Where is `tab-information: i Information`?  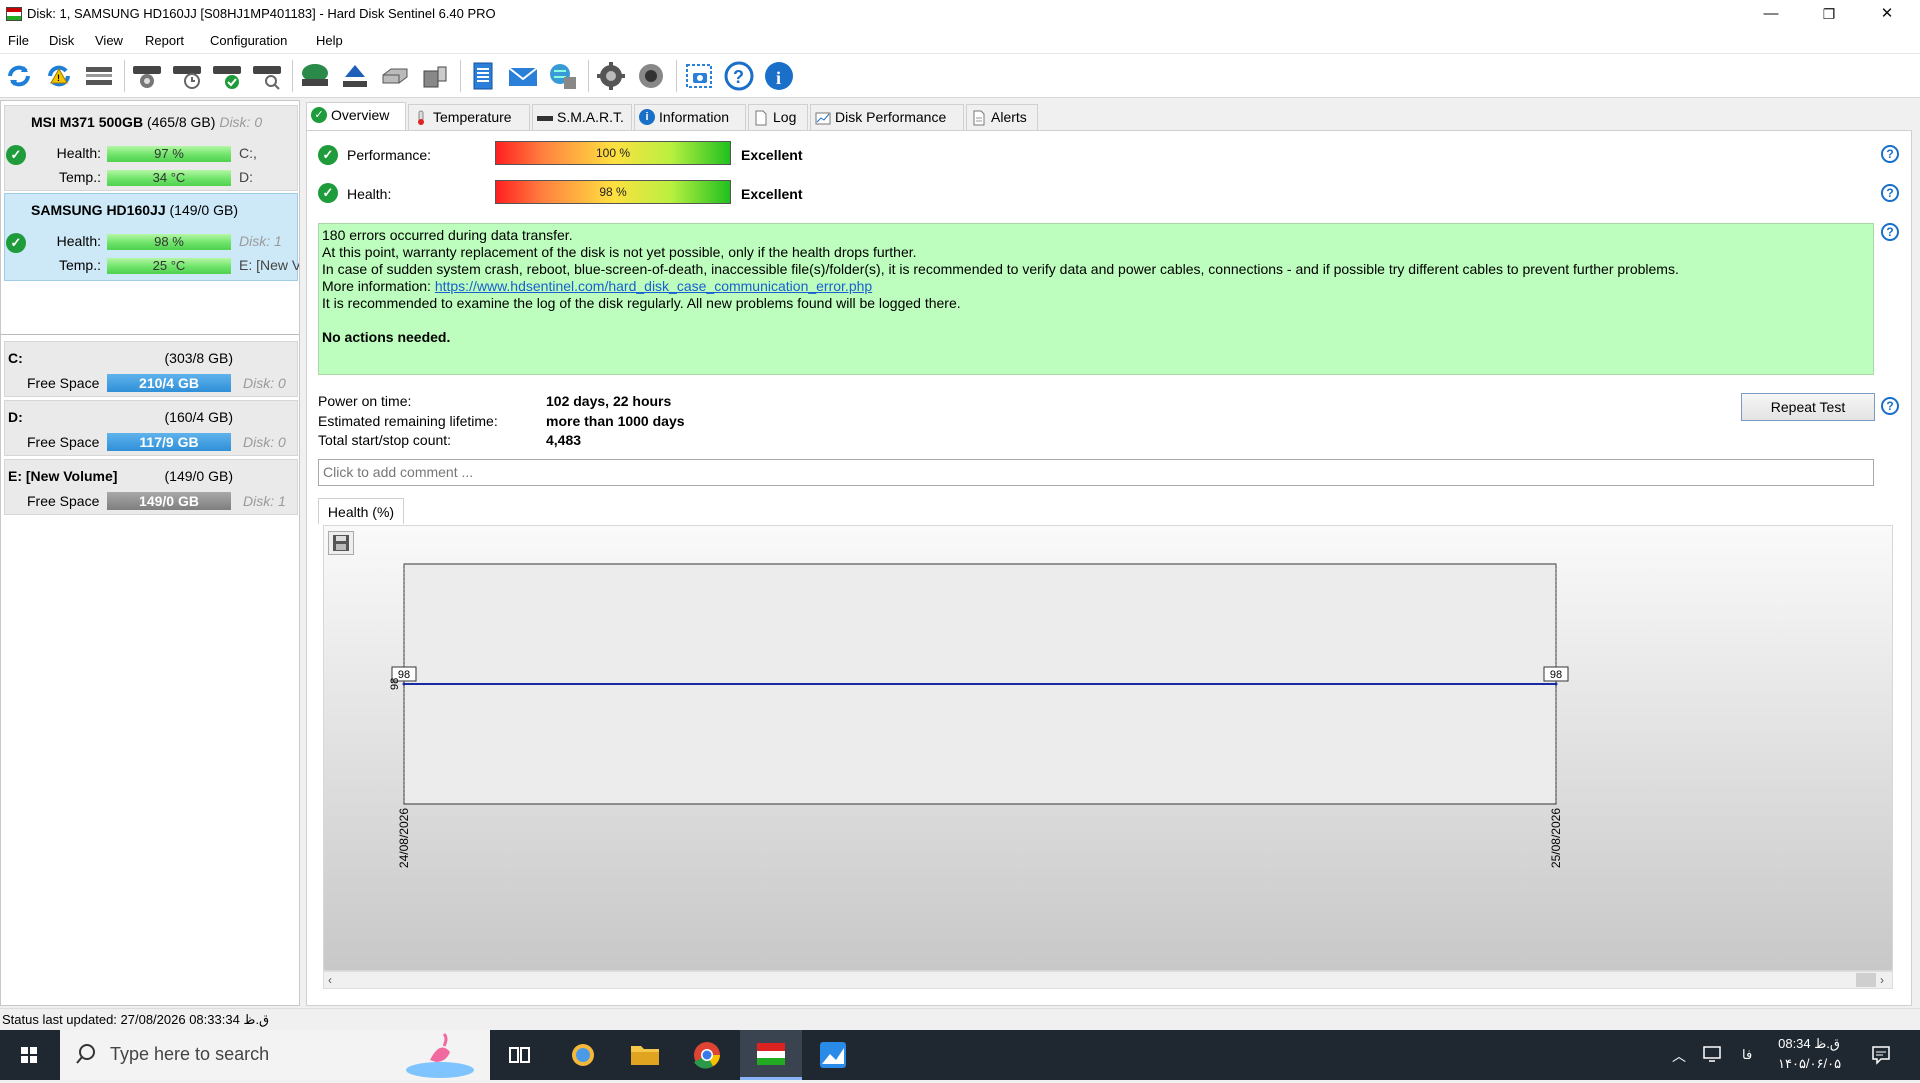
tab-information: i Information is located at coordinates (690, 117).